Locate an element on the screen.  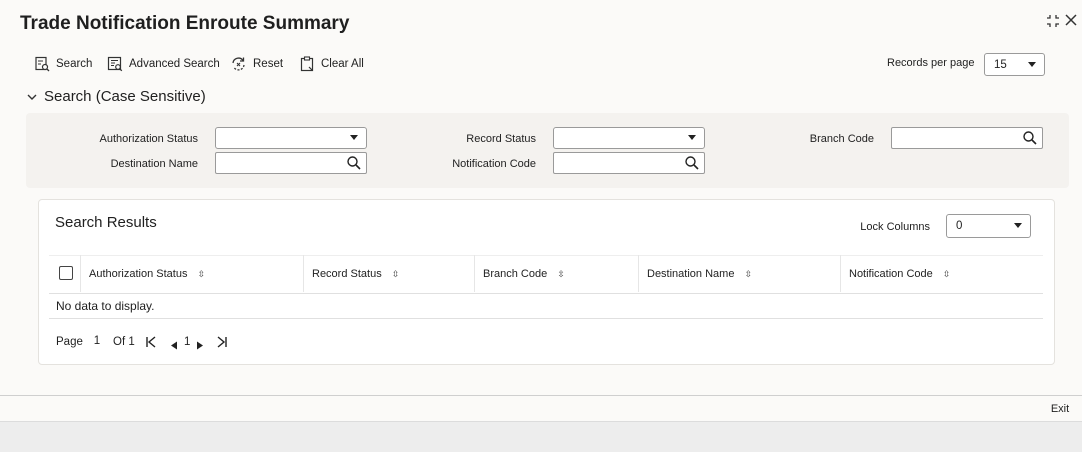
footer-divider is located at coordinates (541, 395).